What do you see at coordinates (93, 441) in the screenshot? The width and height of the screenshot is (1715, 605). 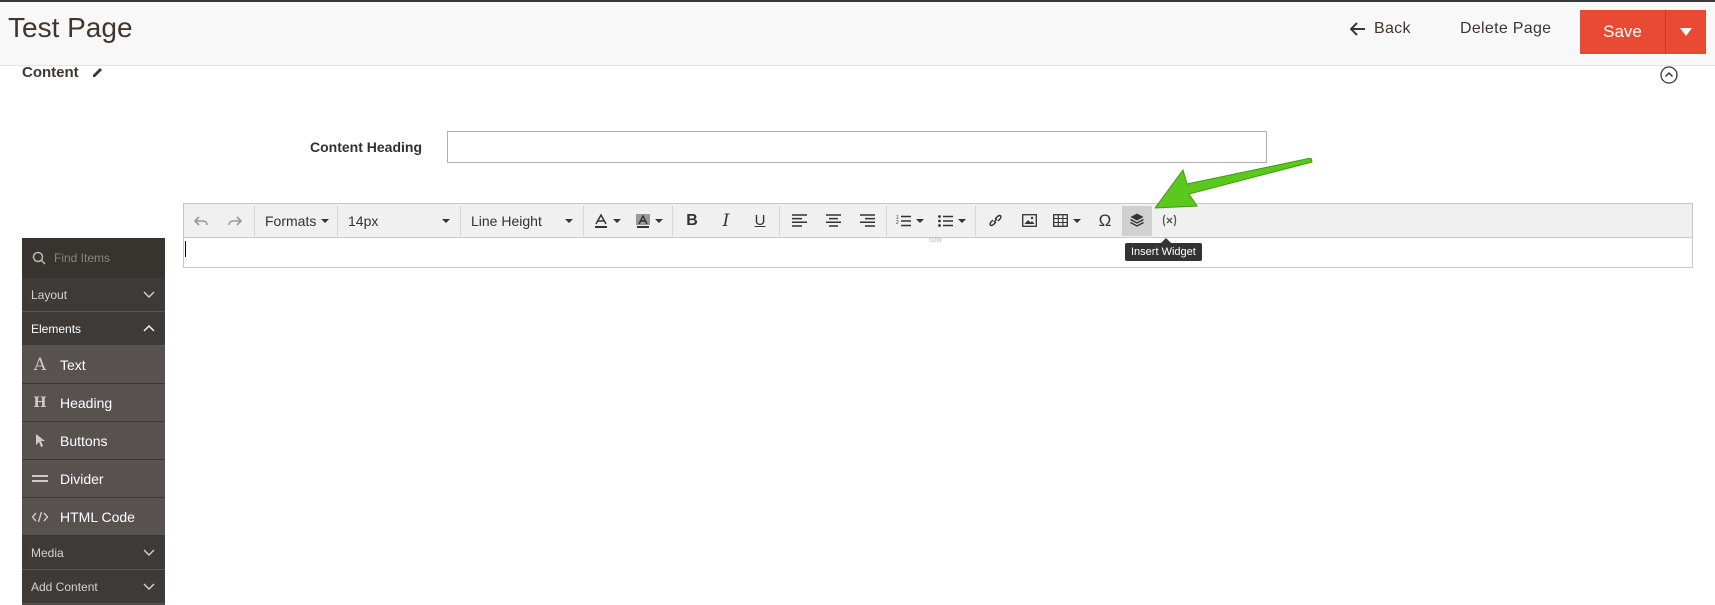 I see `panel-item-buttons: Buttons` at bounding box center [93, 441].